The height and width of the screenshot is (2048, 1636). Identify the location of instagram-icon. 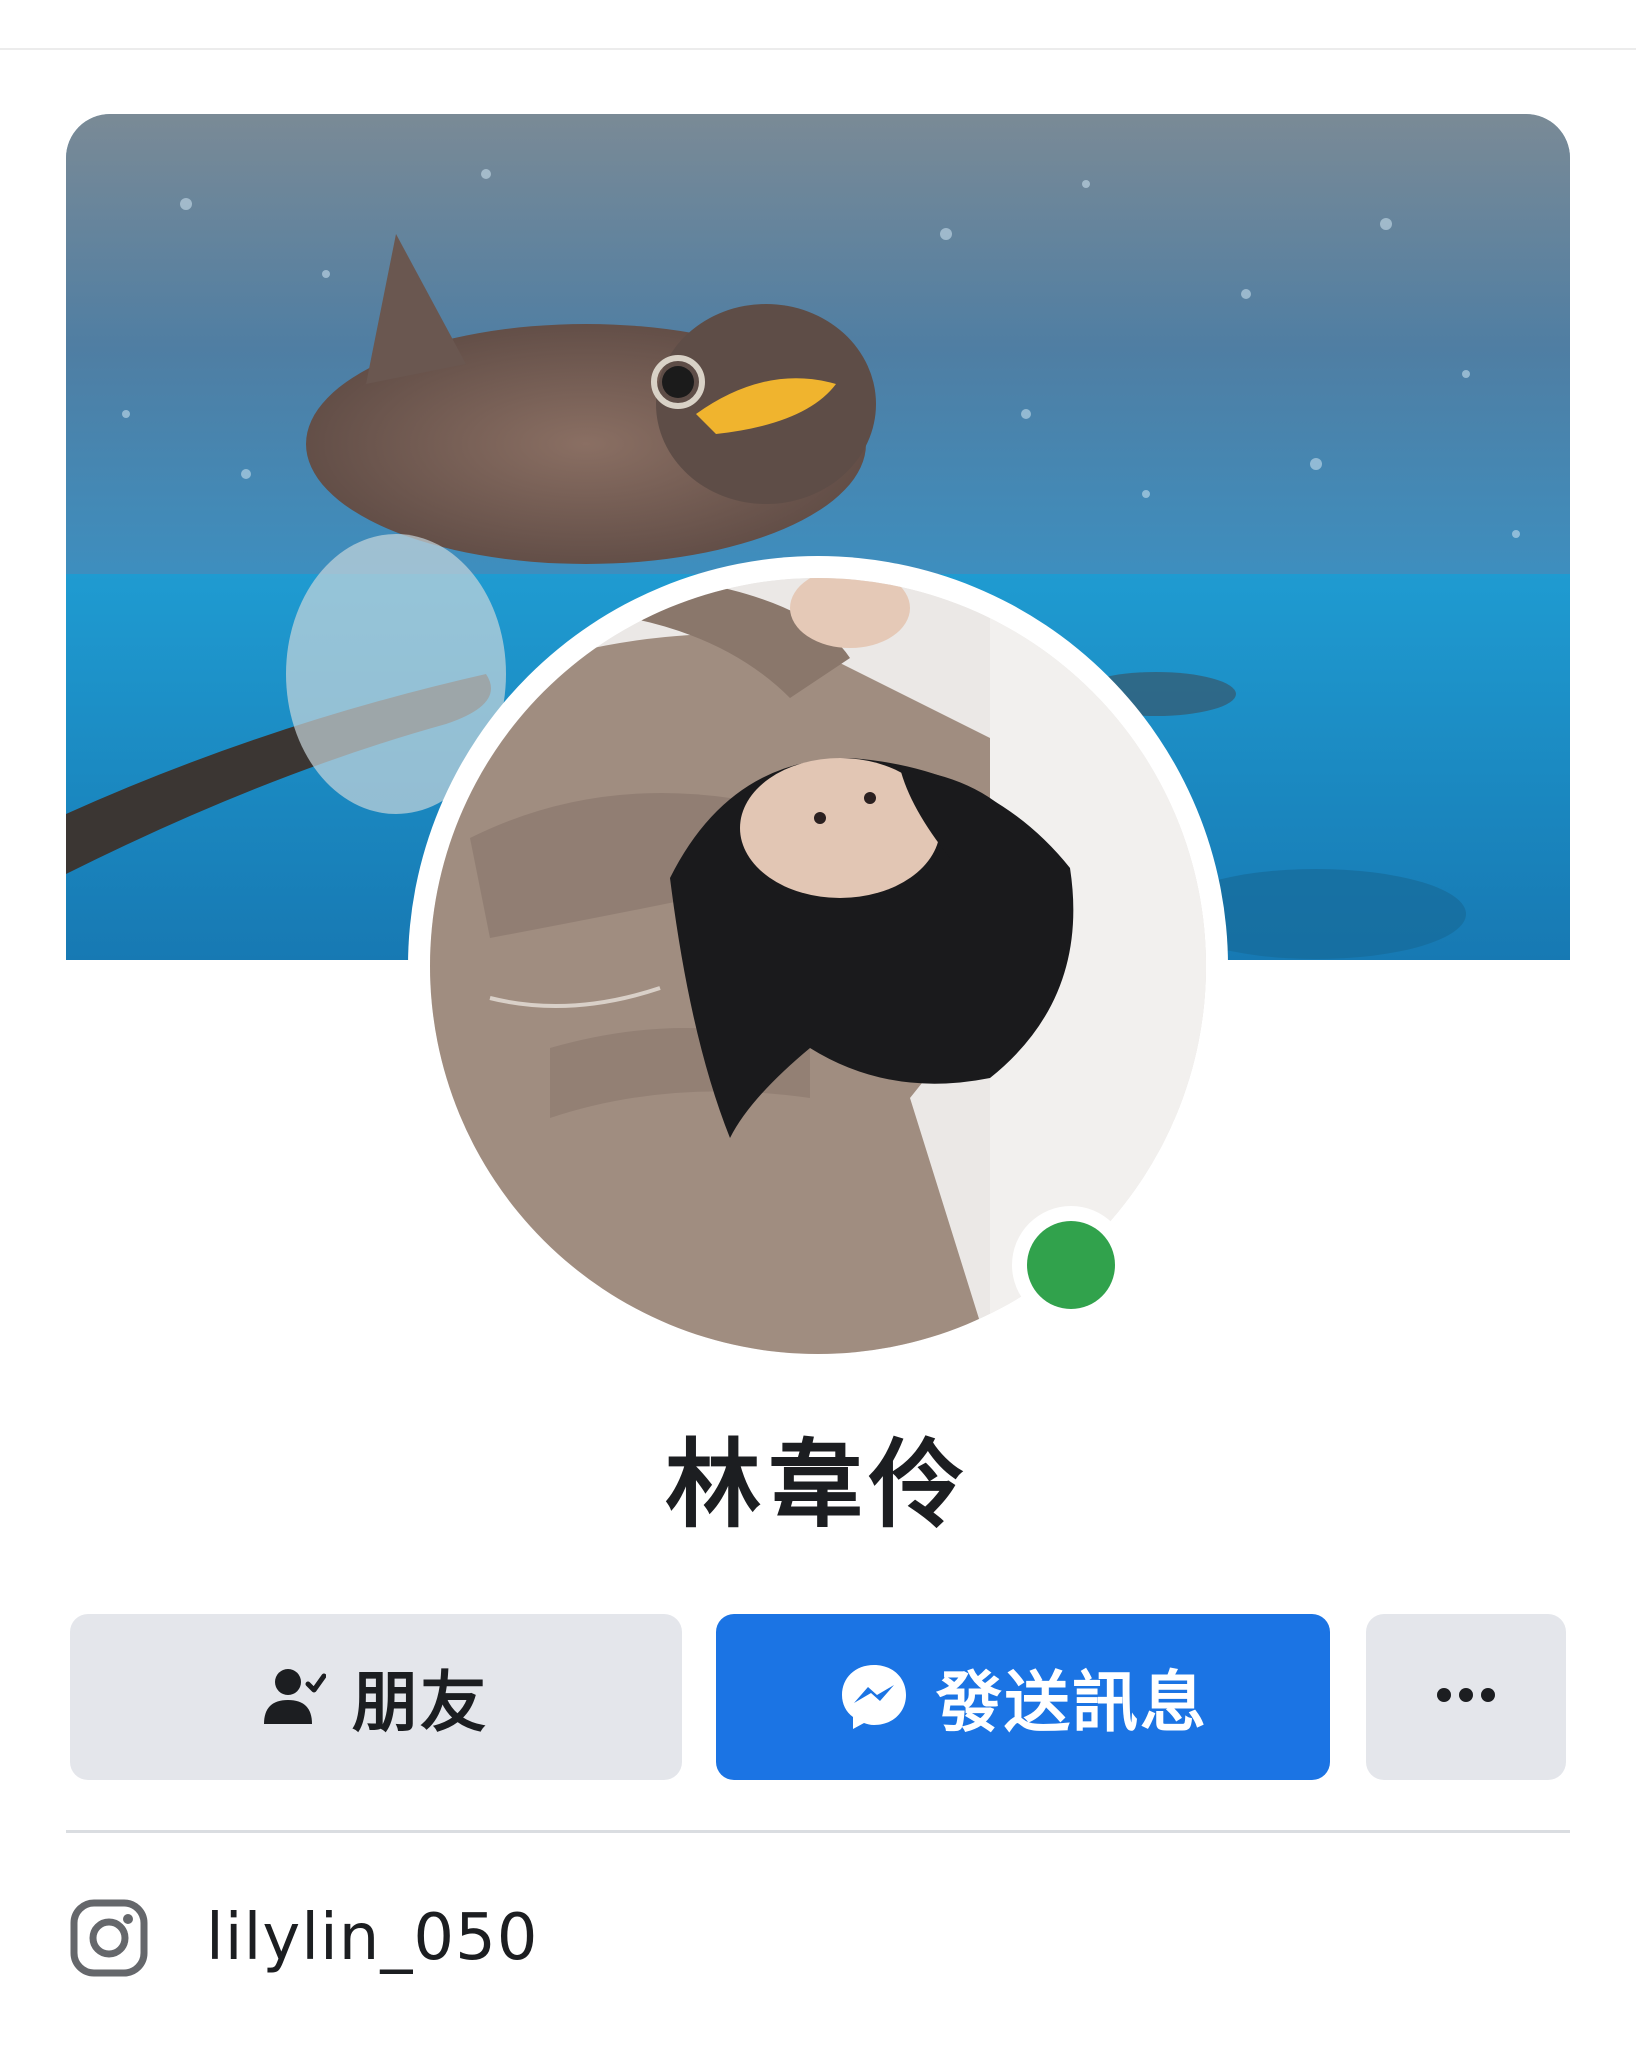
(109, 1938).